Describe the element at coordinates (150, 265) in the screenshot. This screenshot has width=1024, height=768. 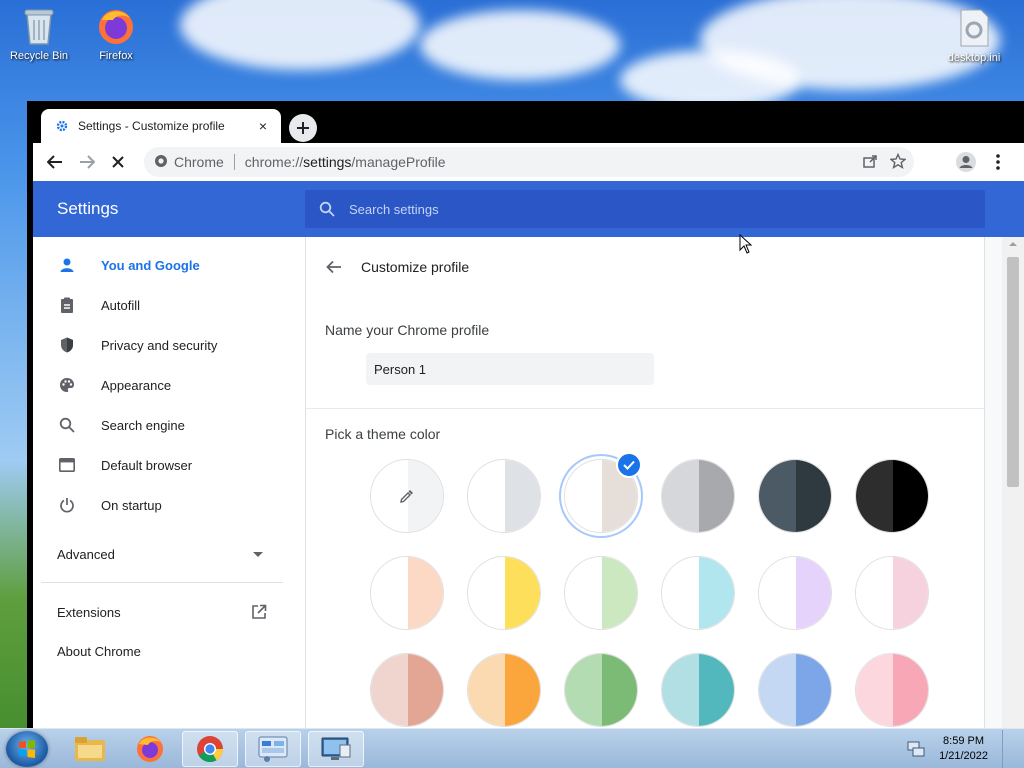
I see `sidebar-item-label: You and Google` at that location.